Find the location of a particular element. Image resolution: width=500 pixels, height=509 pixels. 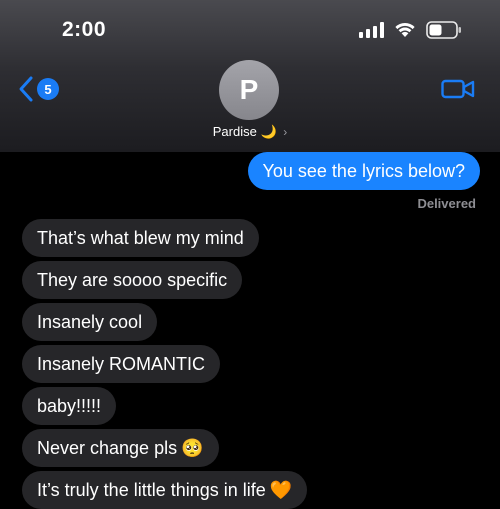

incoming-message-bubble: Insanely cool is located at coordinates (90, 322).